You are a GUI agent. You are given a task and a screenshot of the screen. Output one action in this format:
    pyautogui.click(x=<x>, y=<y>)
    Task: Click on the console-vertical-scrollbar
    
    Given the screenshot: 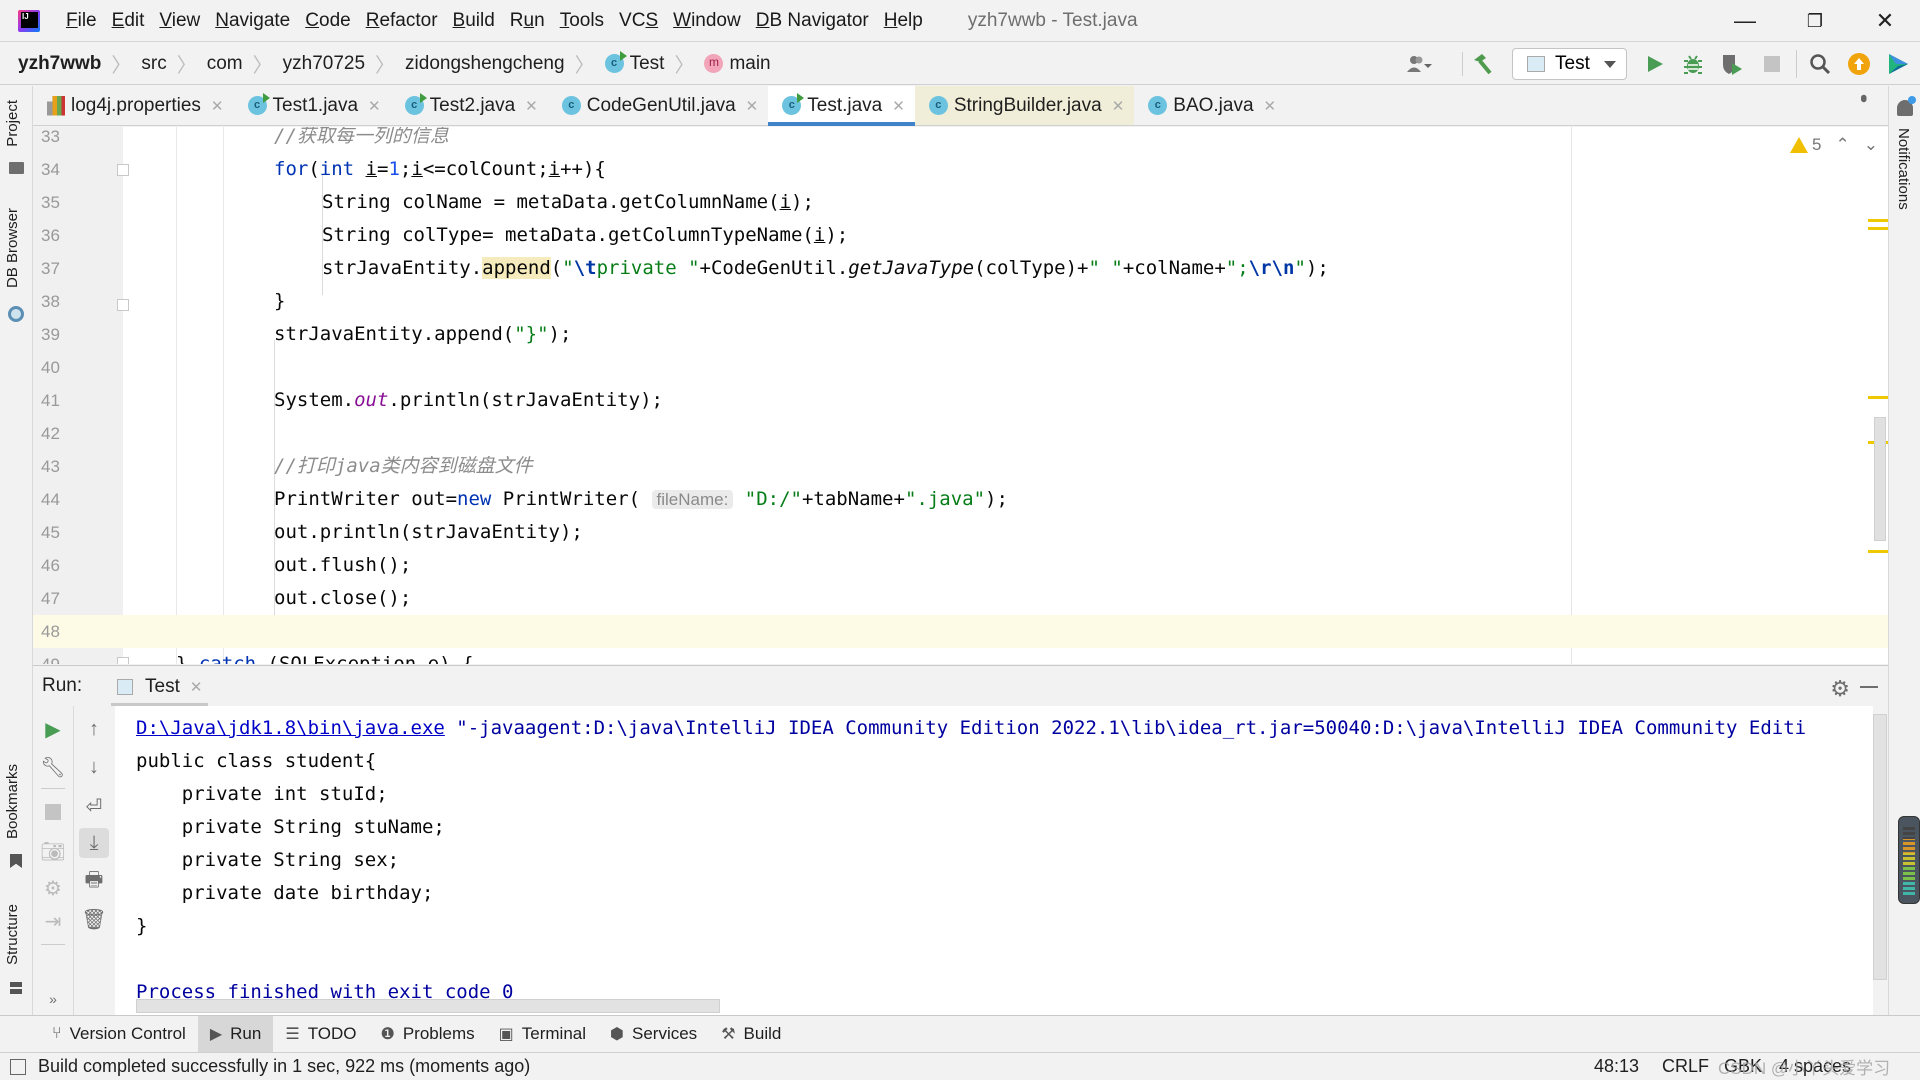 What is the action you would take?
    pyautogui.click(x=1880, y=847)
    